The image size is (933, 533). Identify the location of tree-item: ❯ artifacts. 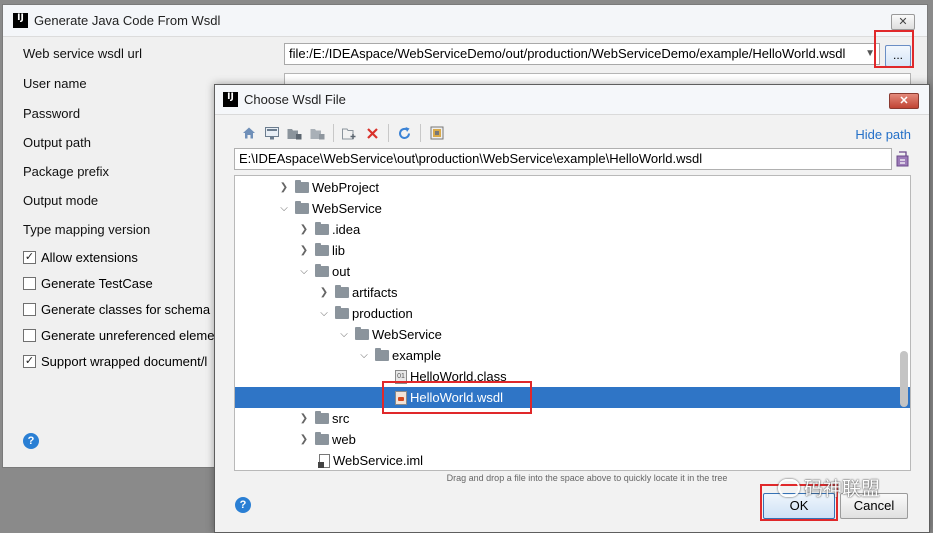
(572, 292).